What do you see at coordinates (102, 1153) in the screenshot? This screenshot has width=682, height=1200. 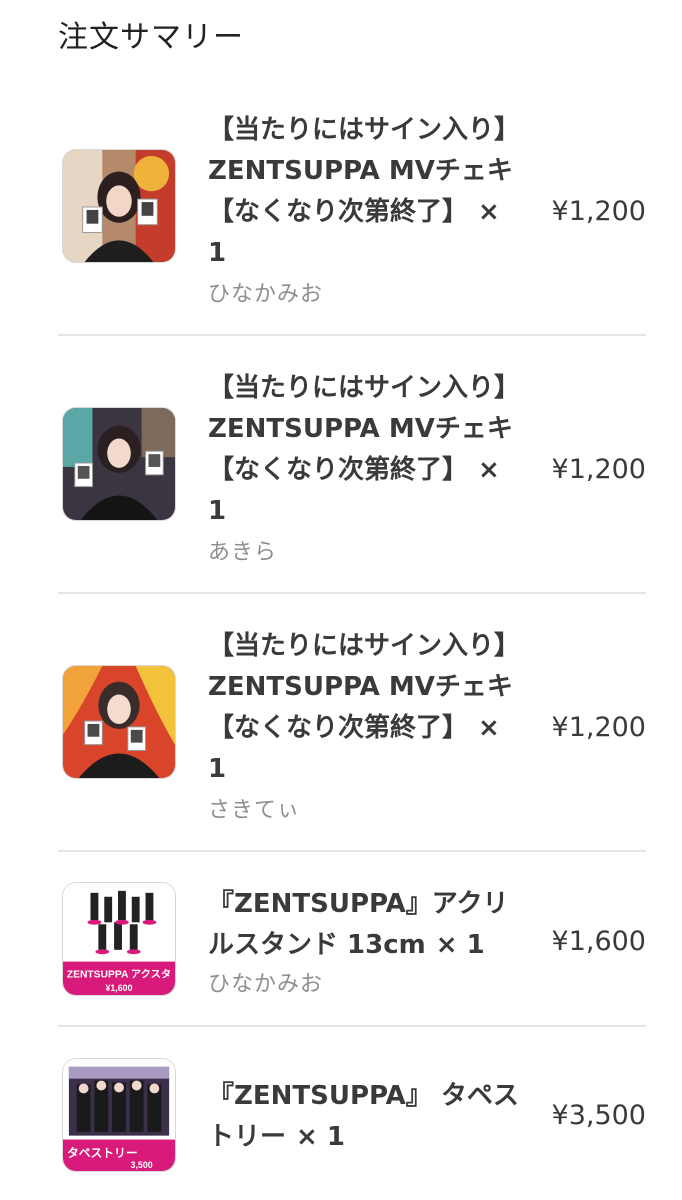 I see `thumbnail-banner-text: タペストリー` at bounding box center [102, 1153].